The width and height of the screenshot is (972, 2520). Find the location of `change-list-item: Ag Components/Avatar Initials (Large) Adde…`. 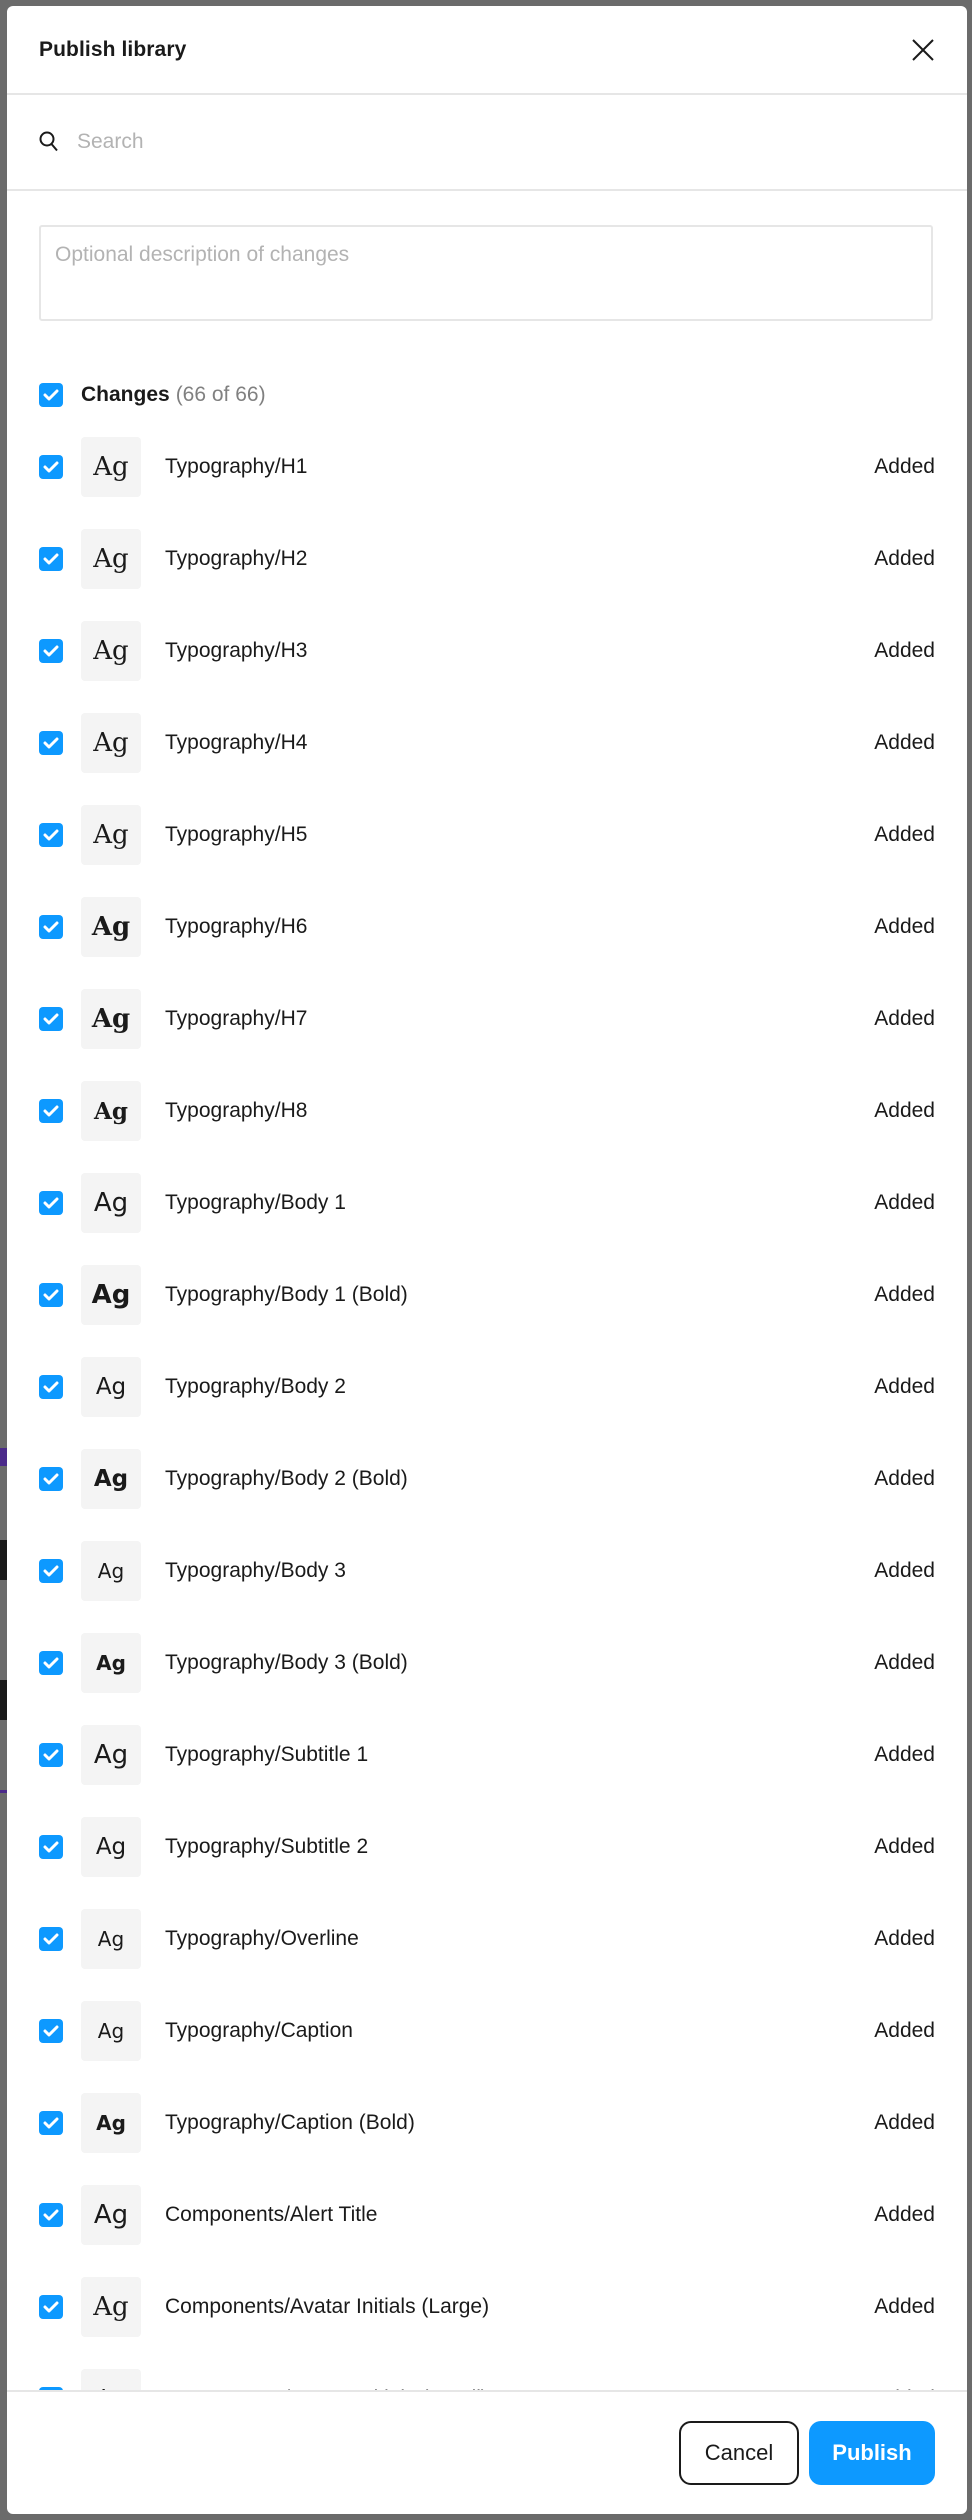

change-list-item: Ag Components/Avatar Initials (Large) Adde… is located at coordinates (487, 2307).